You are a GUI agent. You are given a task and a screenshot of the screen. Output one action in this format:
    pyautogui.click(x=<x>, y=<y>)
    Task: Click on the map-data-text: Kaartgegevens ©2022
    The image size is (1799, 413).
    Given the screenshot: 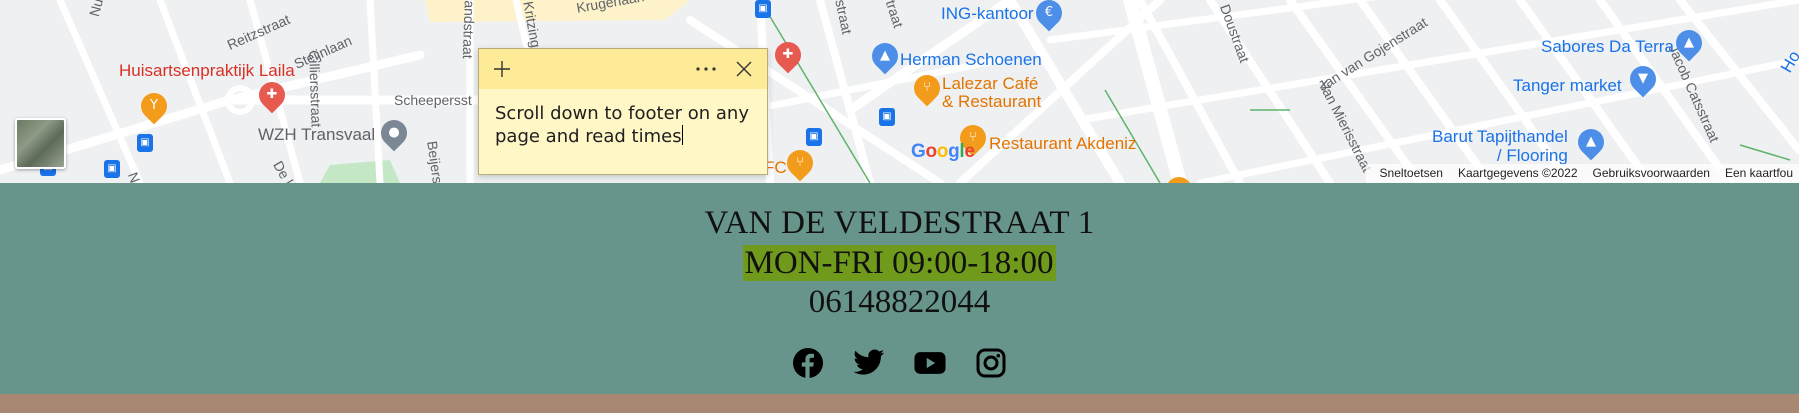 What is the action you would take?
    pyautogui.click(x=1517, y=173)
    